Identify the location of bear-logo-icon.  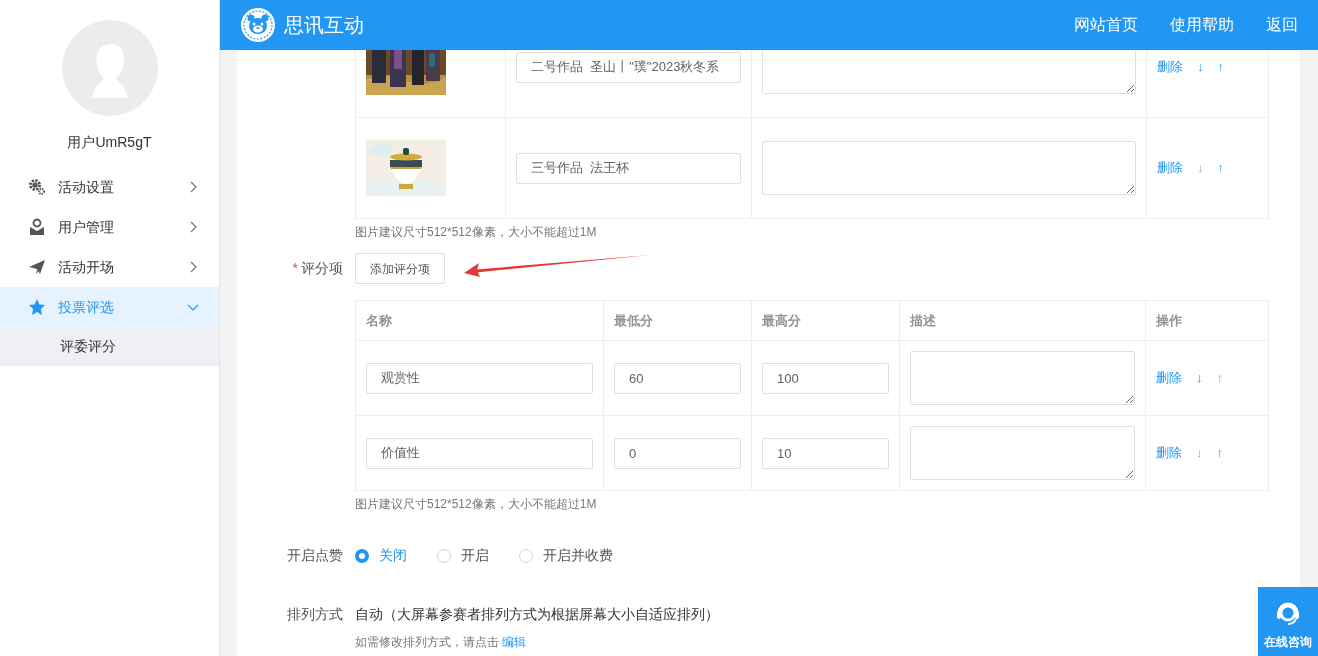
(258, 25).